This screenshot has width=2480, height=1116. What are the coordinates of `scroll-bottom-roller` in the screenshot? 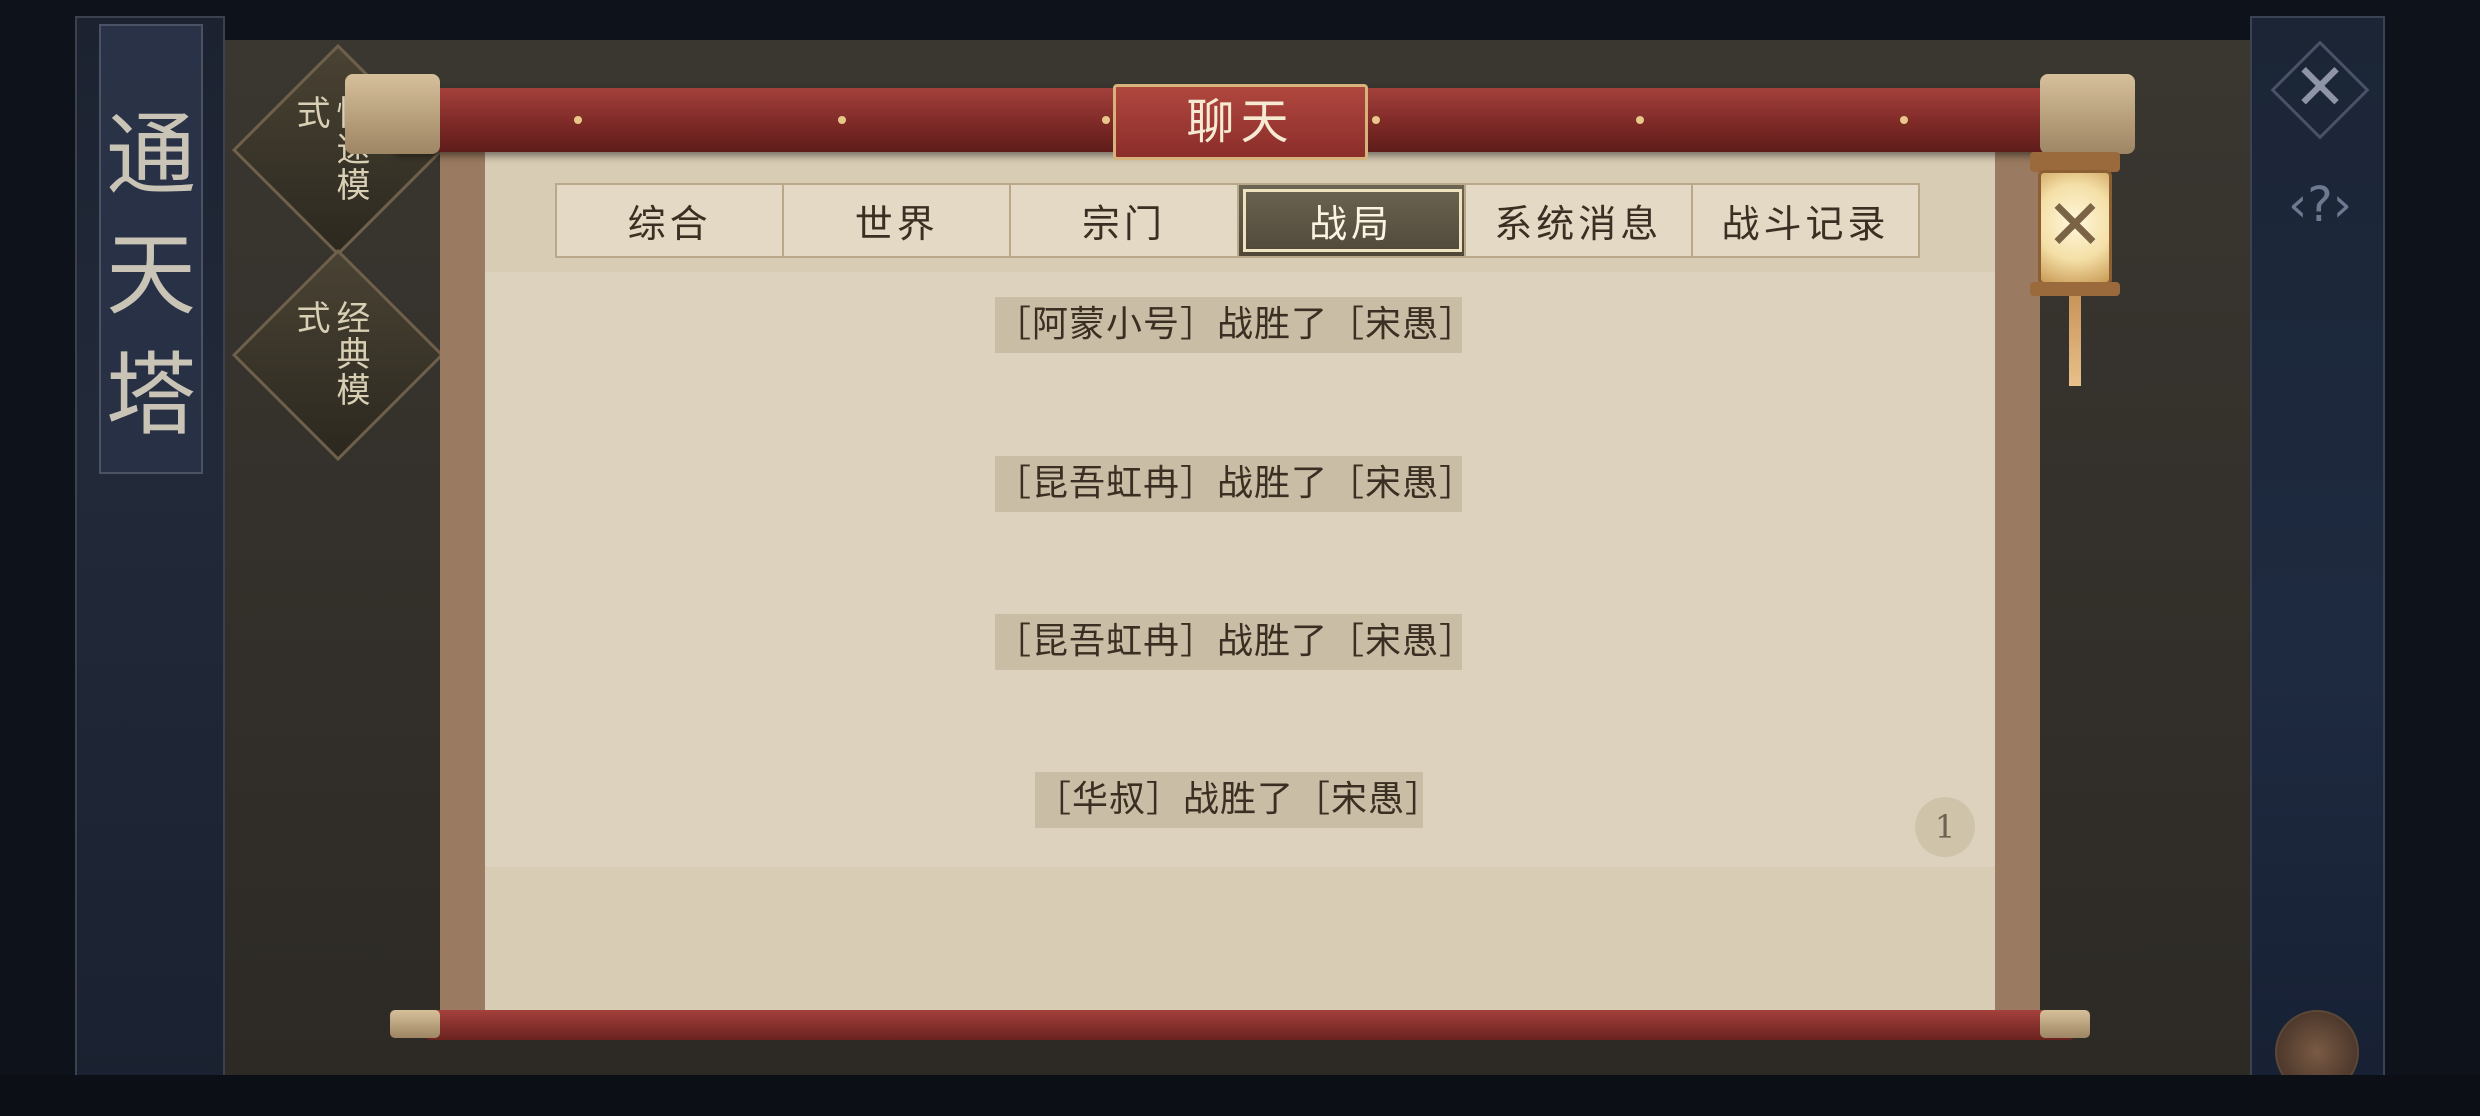 It's located at (1250, 1025).